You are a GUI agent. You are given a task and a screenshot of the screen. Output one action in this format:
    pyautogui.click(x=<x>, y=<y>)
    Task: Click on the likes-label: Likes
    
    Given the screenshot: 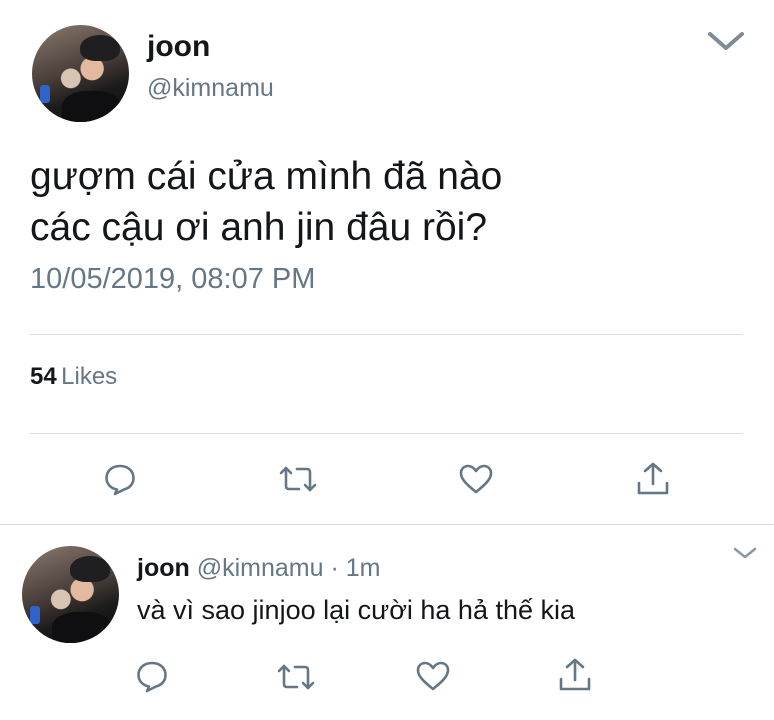 What is the action you would take?
    pyautogui.click(x=89, y=376)
    